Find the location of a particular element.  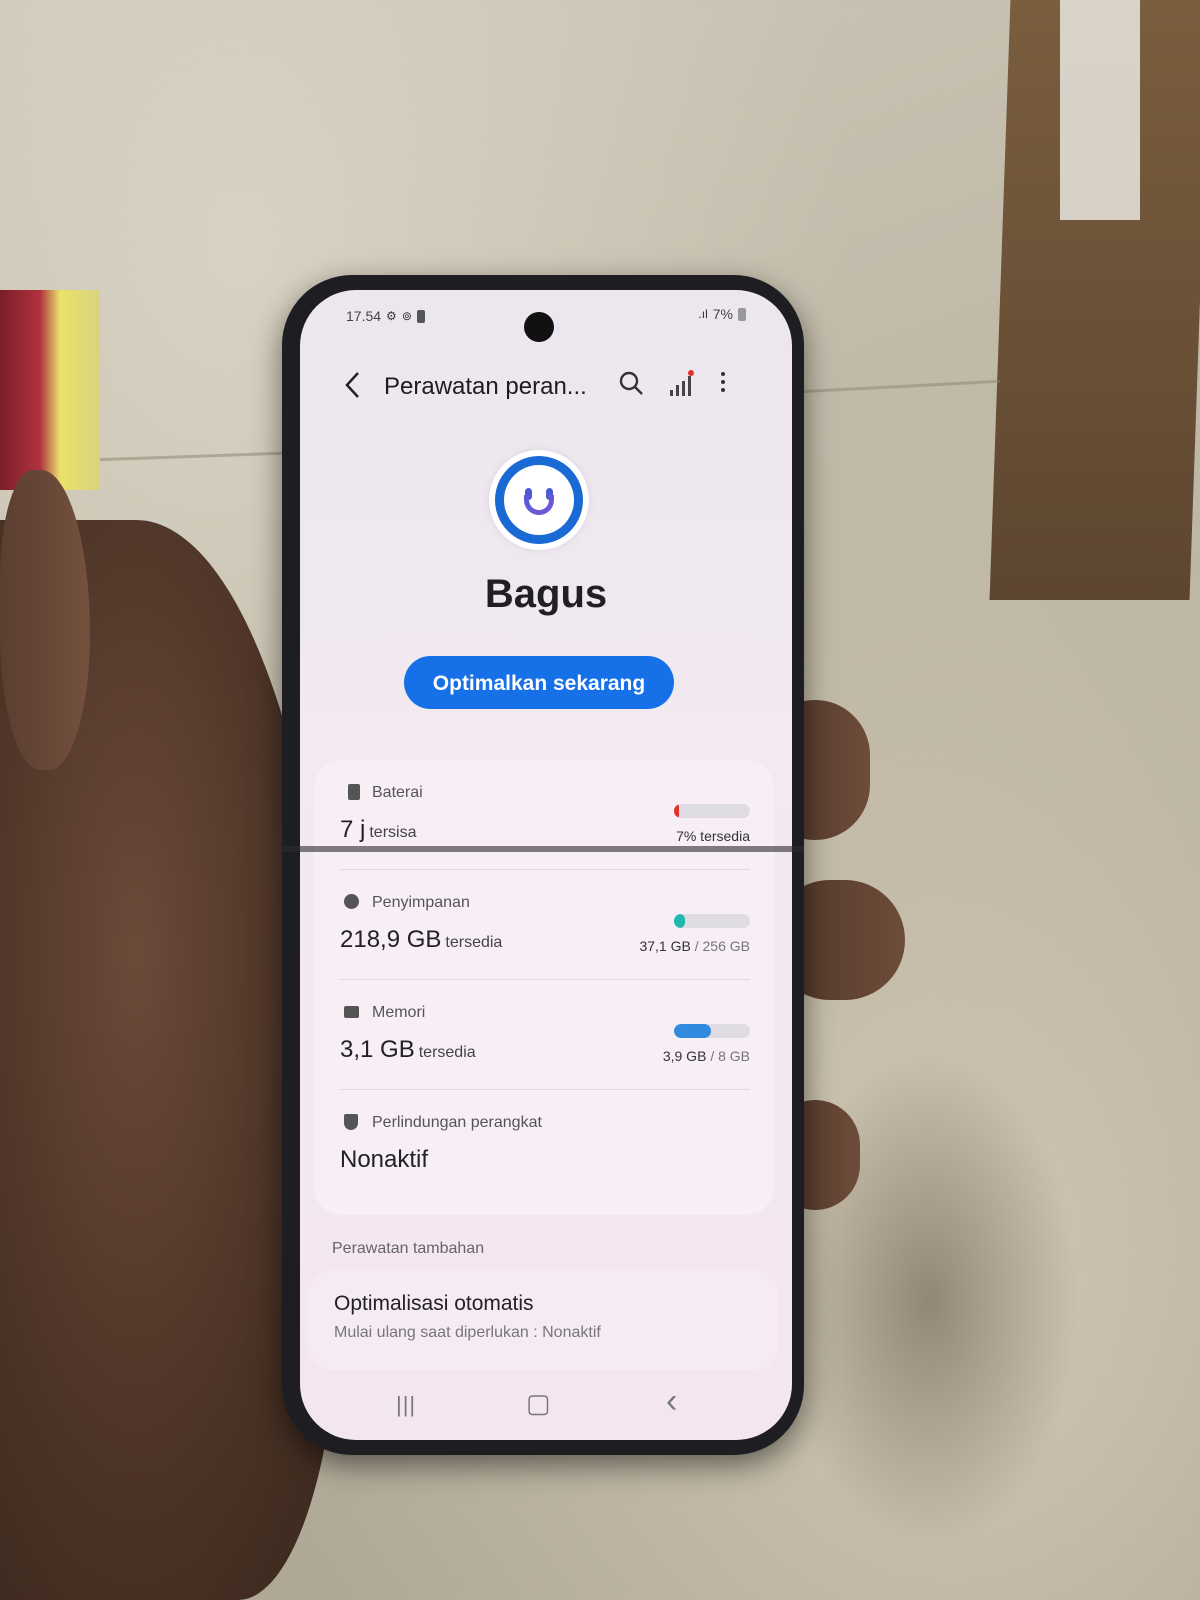

hand-thumb is located at coordinates (45, 620).